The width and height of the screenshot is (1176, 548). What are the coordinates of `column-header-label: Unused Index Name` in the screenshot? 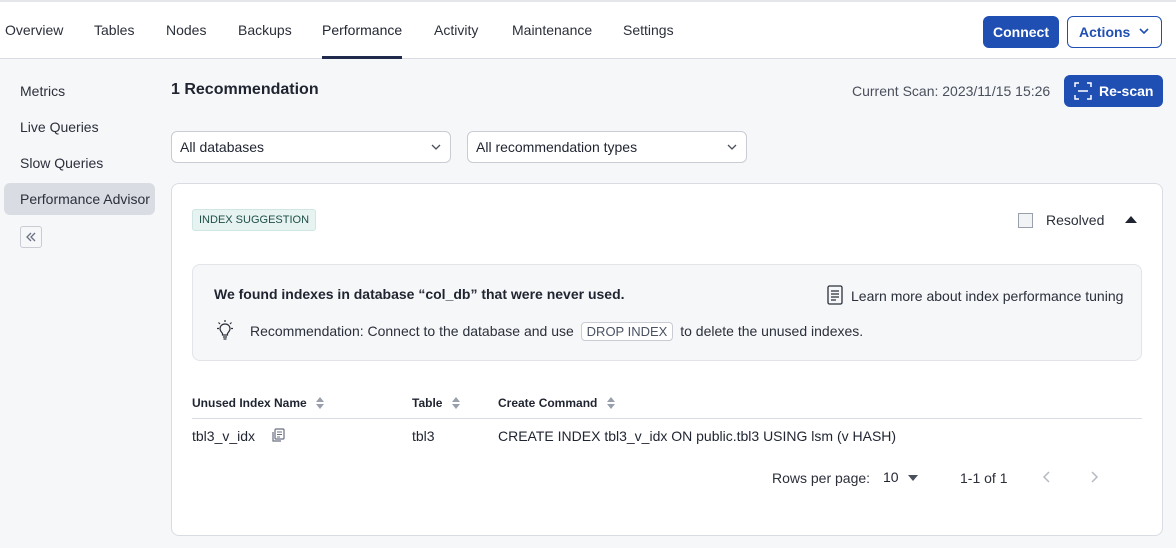 It's located at (249, 403).